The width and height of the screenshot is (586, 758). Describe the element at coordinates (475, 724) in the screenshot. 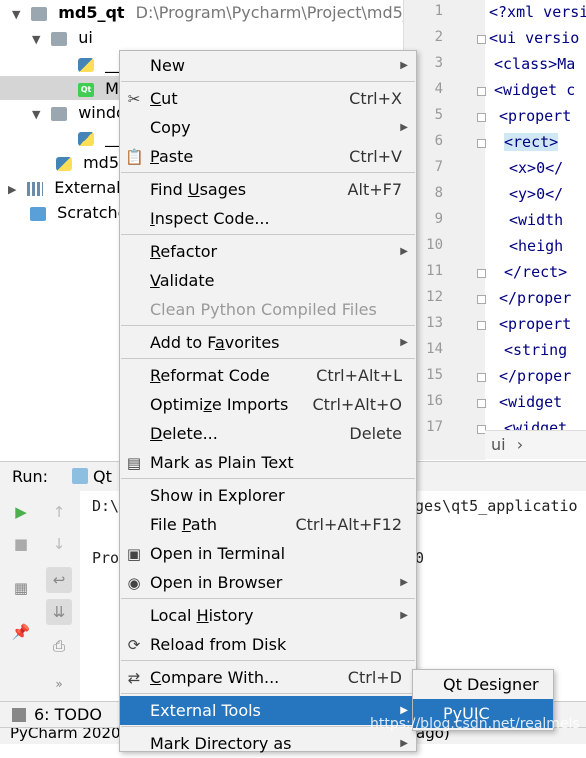

I see `watermark: https://blog.csdn.net/realmels` at that location.